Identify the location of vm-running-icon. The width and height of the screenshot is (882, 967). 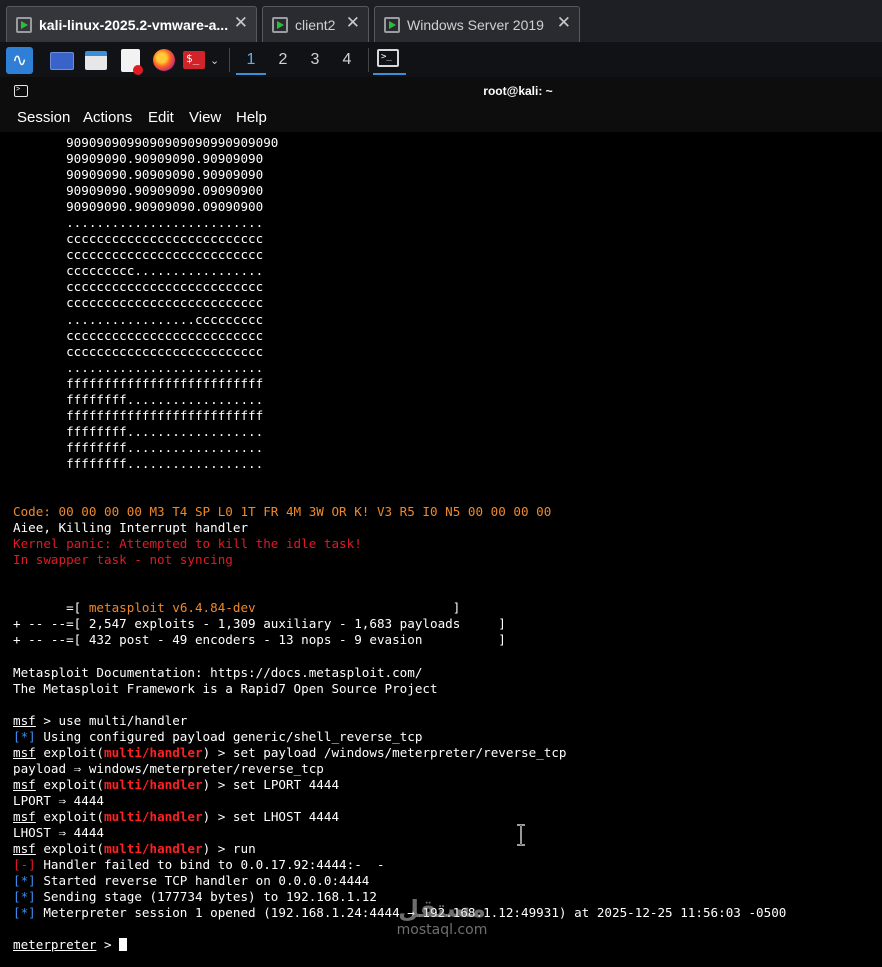
(280, 24).